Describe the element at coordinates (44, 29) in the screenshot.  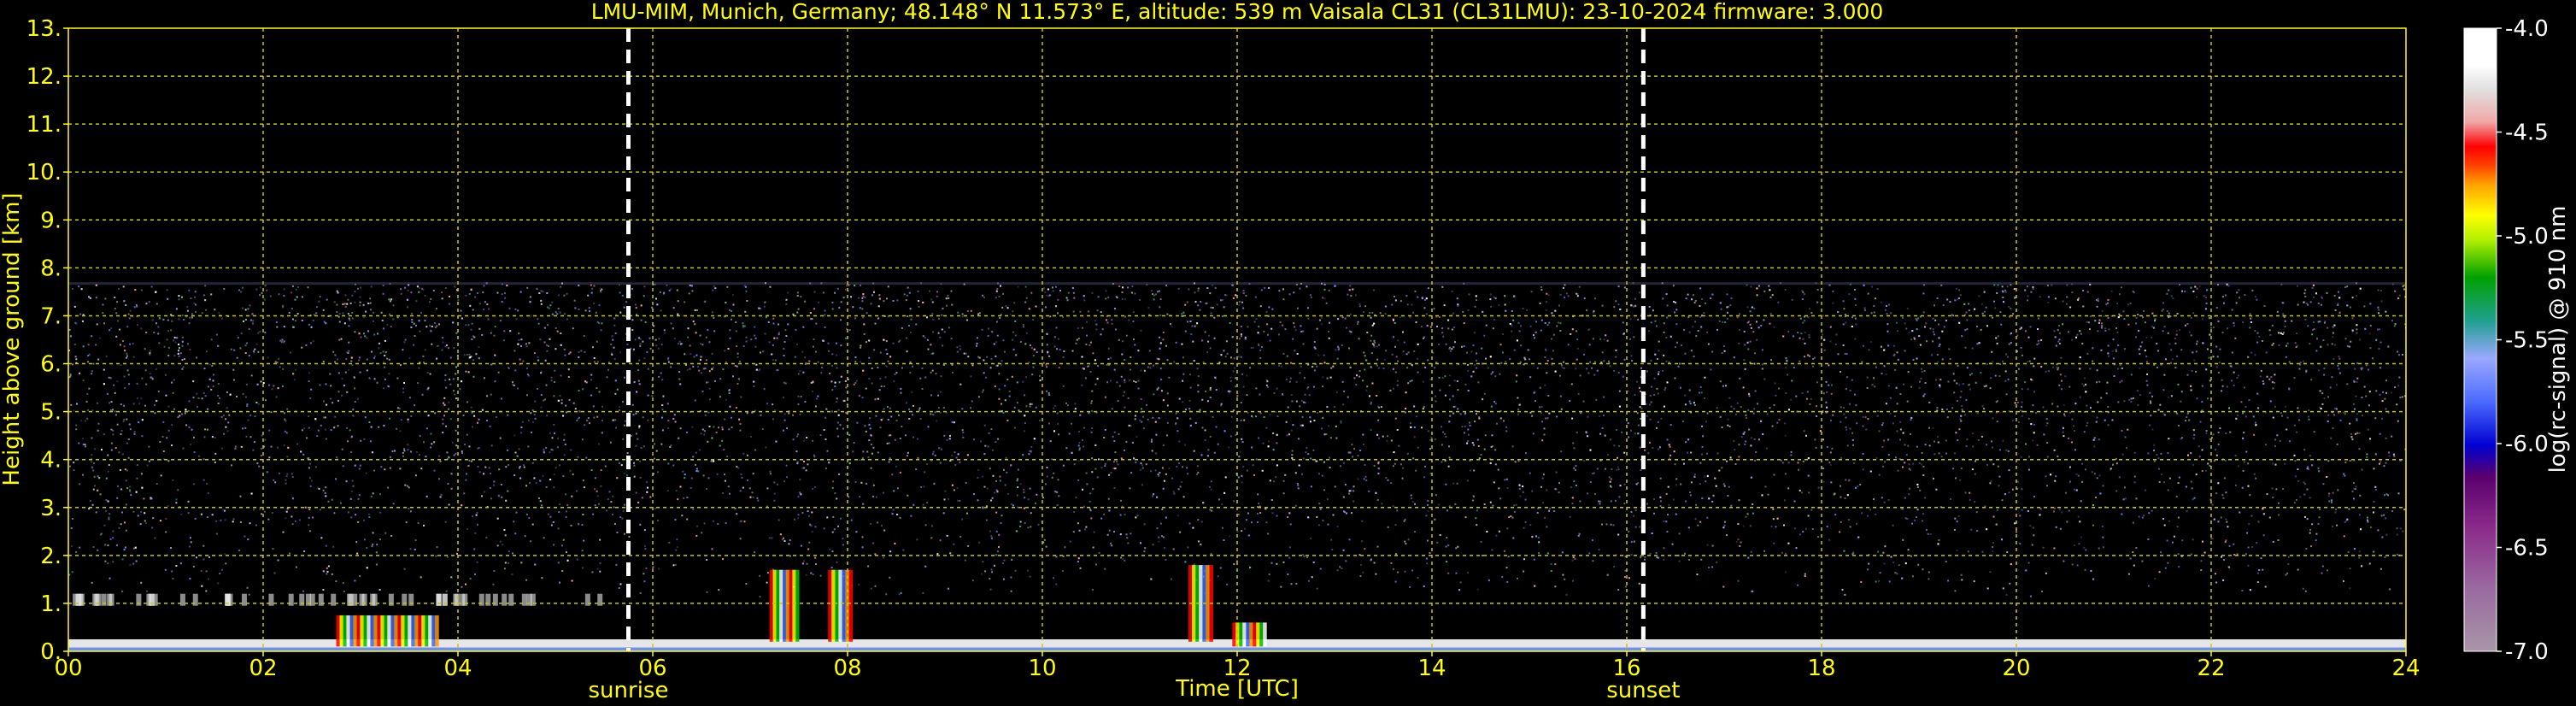
I see `y-tick-label: 13.` at that location.